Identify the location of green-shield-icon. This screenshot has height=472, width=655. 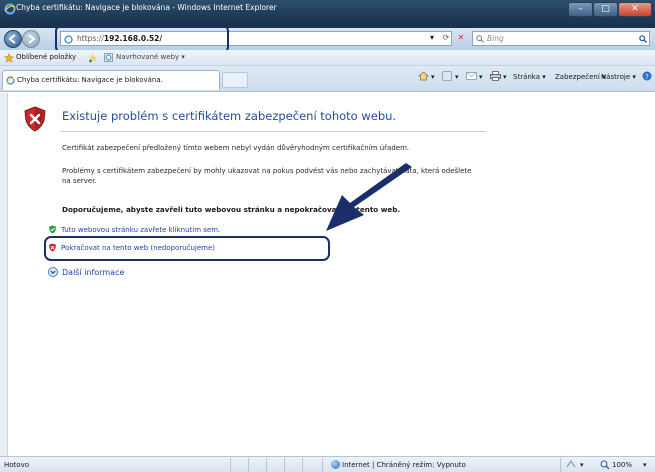
(52, 229).